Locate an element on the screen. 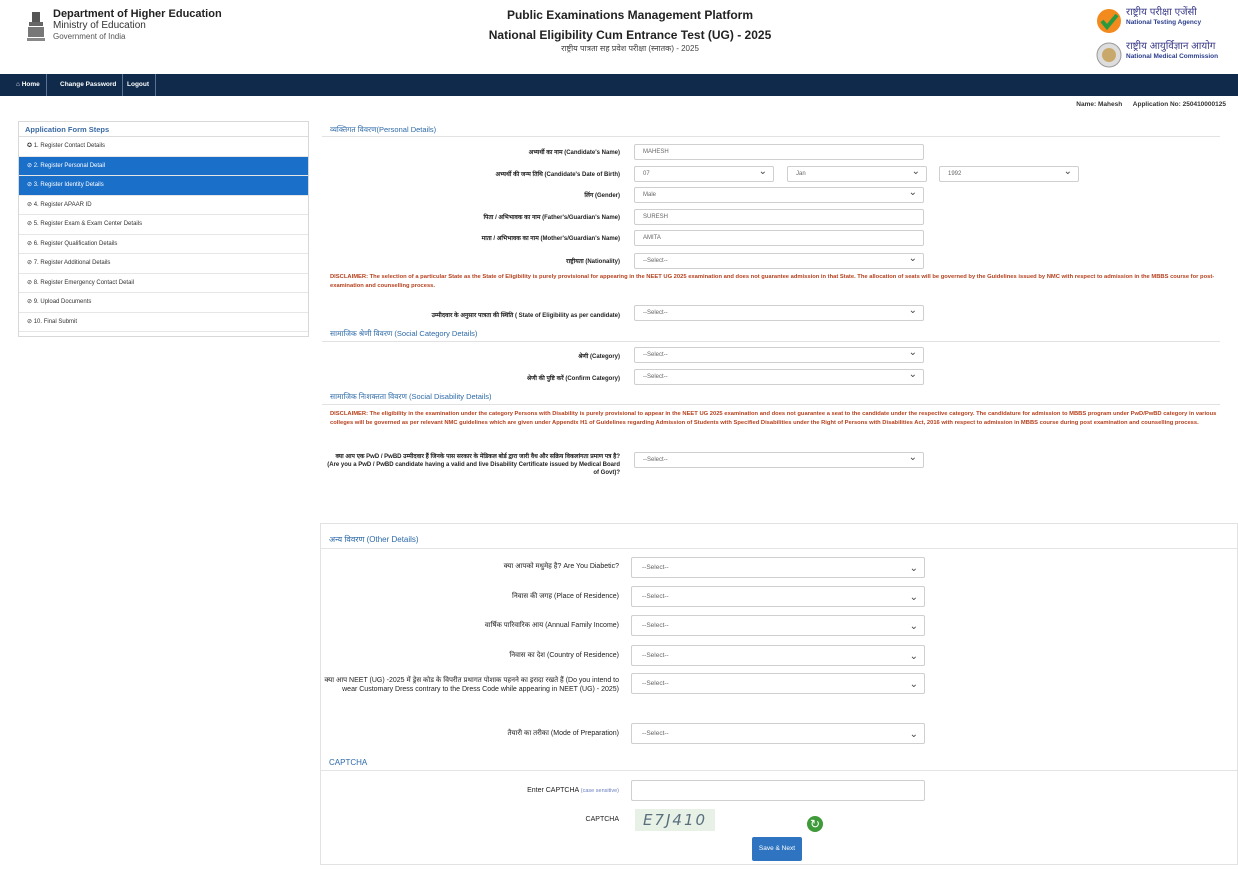 This screenshot has width=1238, height=872. category-label: श्रेणी (Category) is located at coordinates (599, 357).